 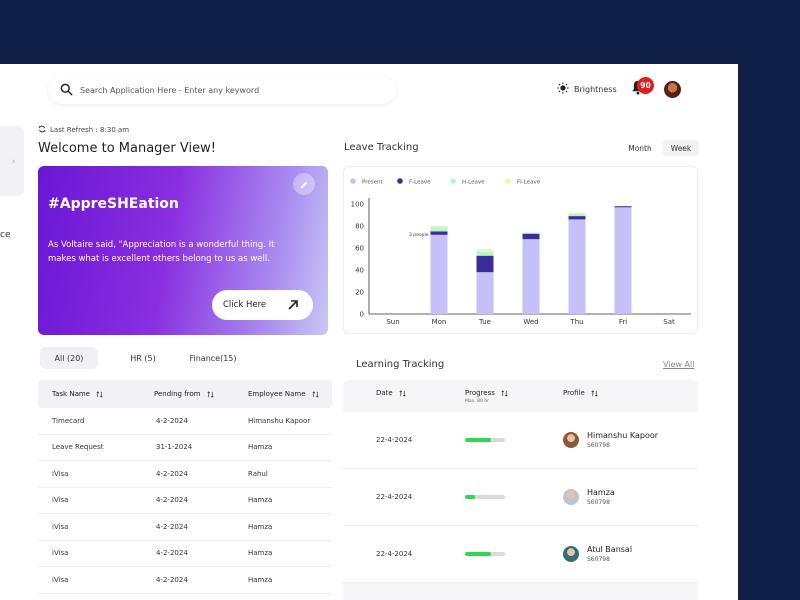 I want to click on tab-finance: Finance(15), so click(x=213, y=358).